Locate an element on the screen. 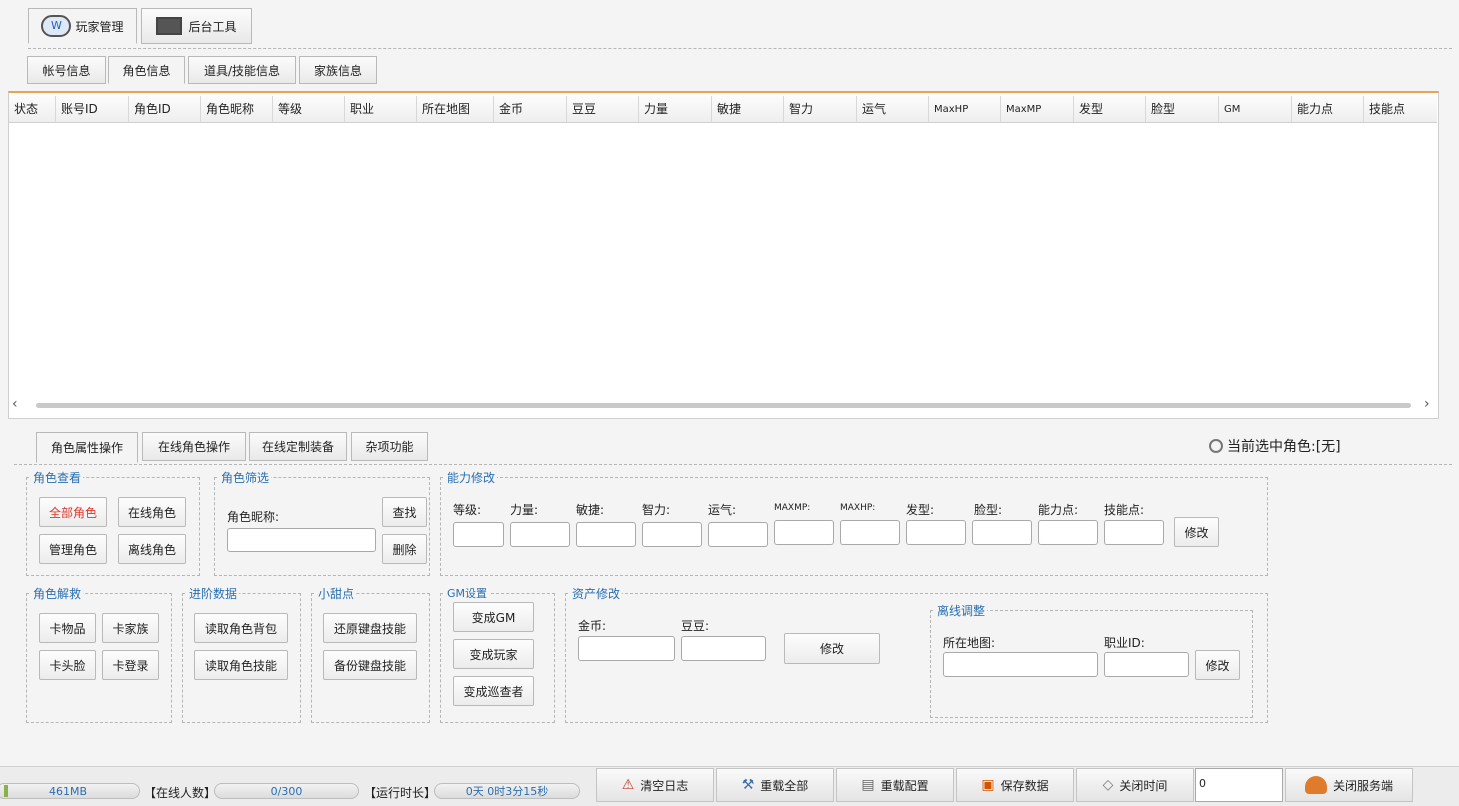 This screenshot has width=1459, height=806. reload-all-button: ⚒ 重载全部 is located at coordinates (775, 785).